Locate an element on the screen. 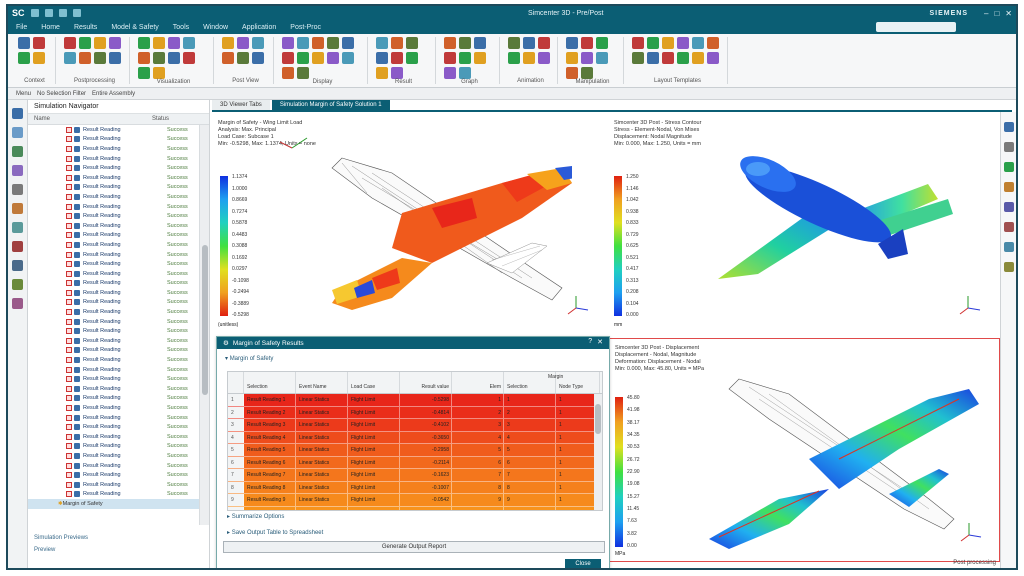 The height and width of the screenshot is (576, 1024). menu-window: Window is located at coordinates (215, 27).